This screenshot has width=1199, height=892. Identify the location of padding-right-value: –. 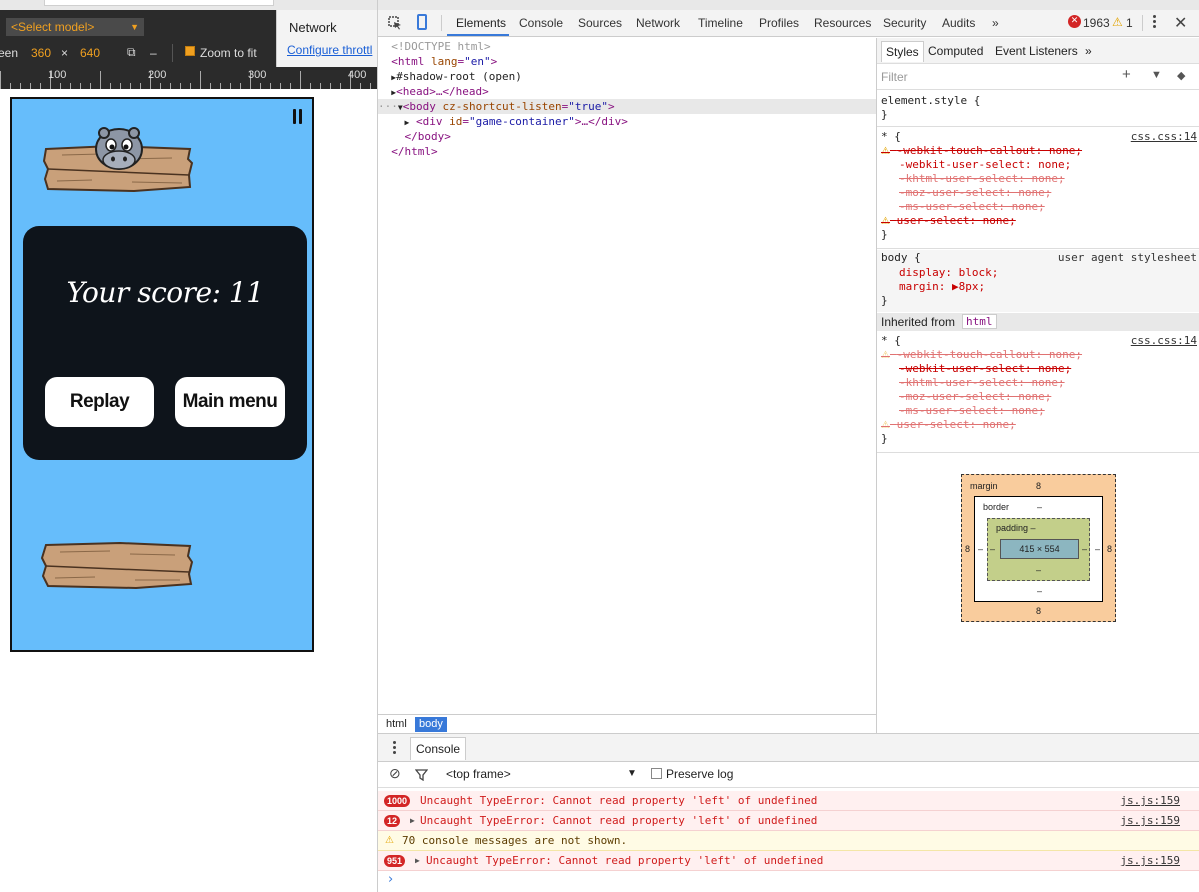
(1084, 549).